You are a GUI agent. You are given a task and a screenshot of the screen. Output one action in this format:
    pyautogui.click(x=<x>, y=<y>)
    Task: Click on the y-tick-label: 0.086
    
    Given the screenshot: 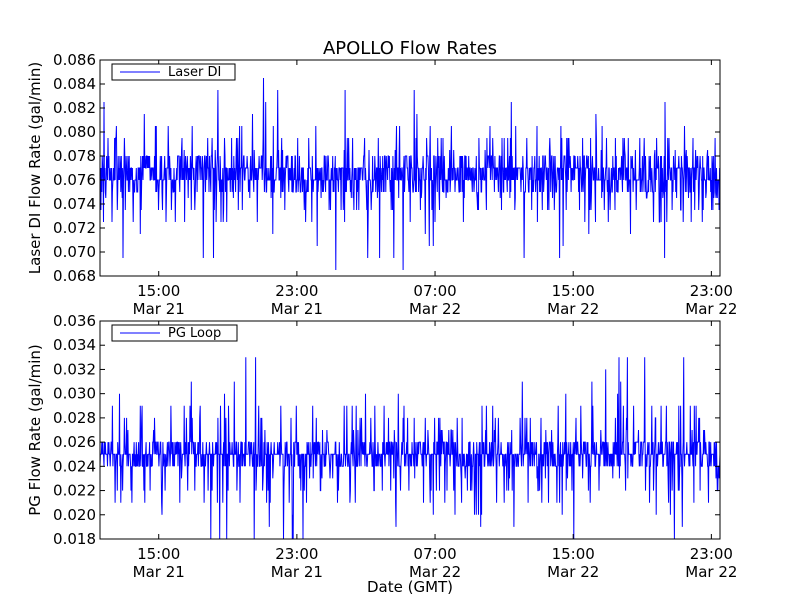 What is the action you would take?
    pyautogui.click(x=74, y=60)
    